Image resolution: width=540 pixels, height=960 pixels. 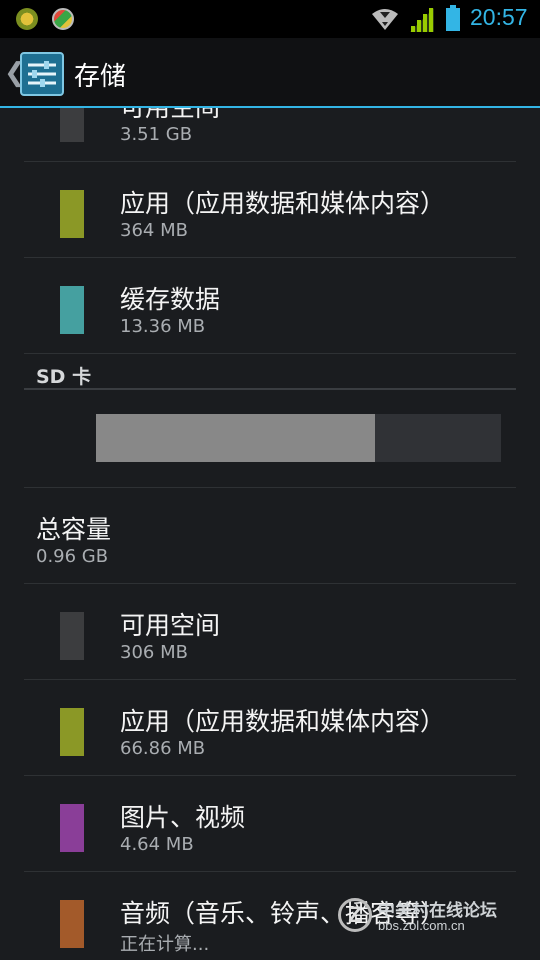 What do you see at coordinates (154, 230) in the screenshot?
I see `item-size: 364 MB` at bounding box center [154, 230].